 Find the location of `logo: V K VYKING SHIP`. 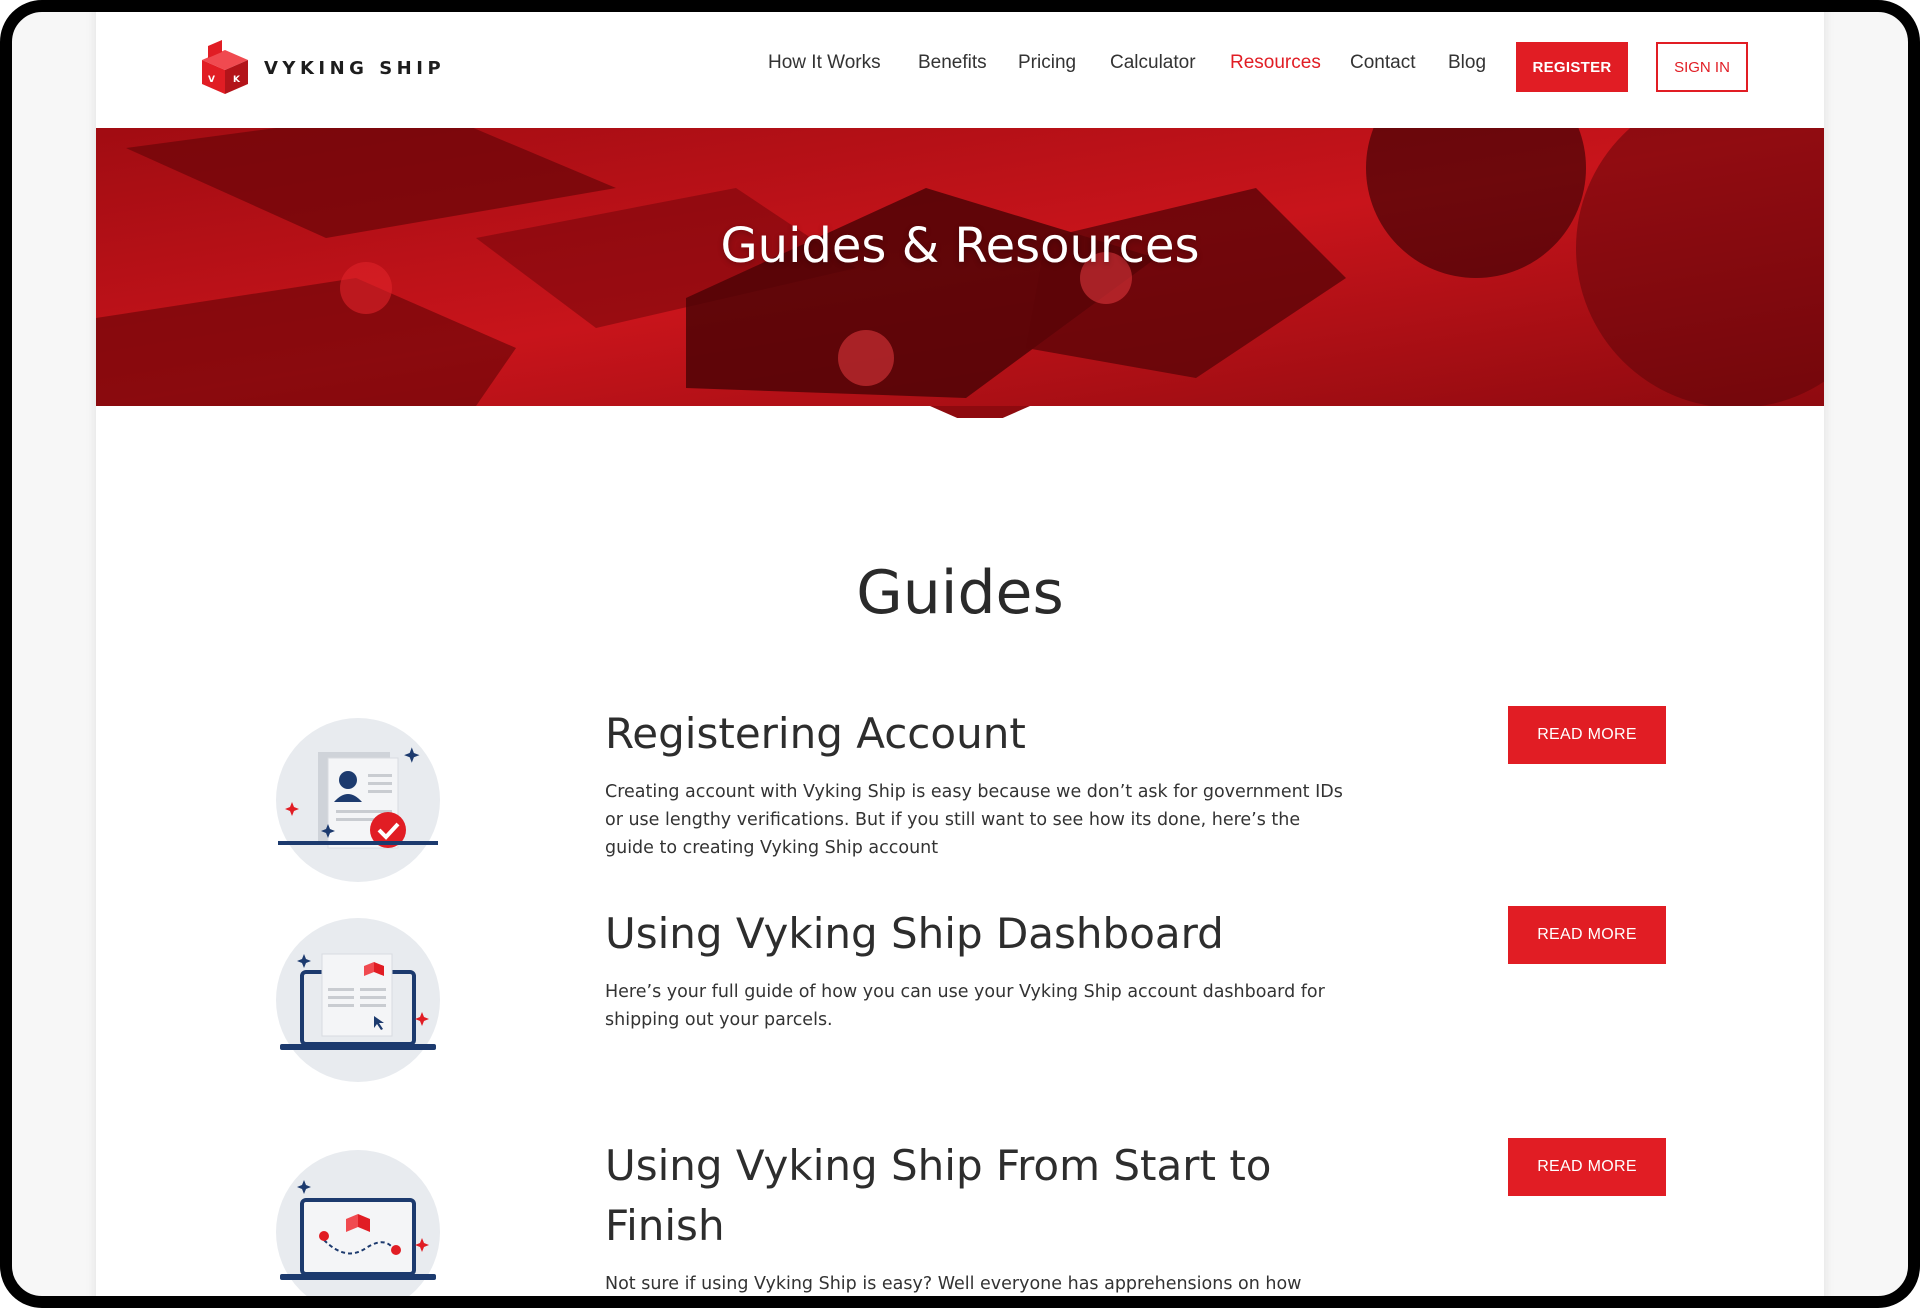

logo: V K VYKING SHIP is located at coordinates (322, 68).